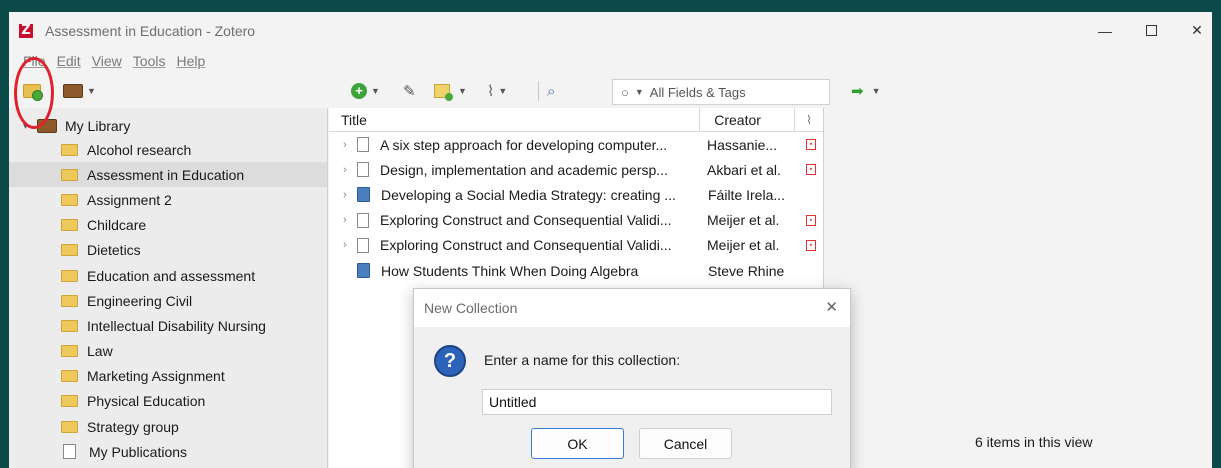 The image size is (1221, 468). I want to click on title-bar: Z Assessment in Education - Zotero — ✕, so click(610, 30).